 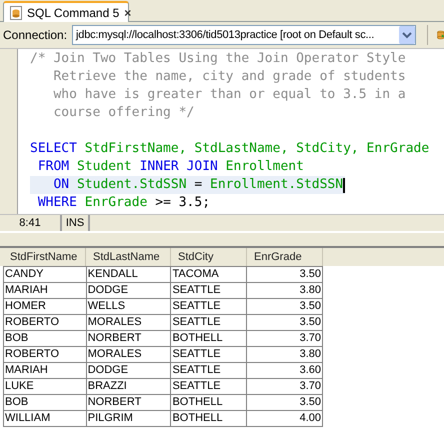 I want to click on code-line: course offering */, so click(x=123, y=113).